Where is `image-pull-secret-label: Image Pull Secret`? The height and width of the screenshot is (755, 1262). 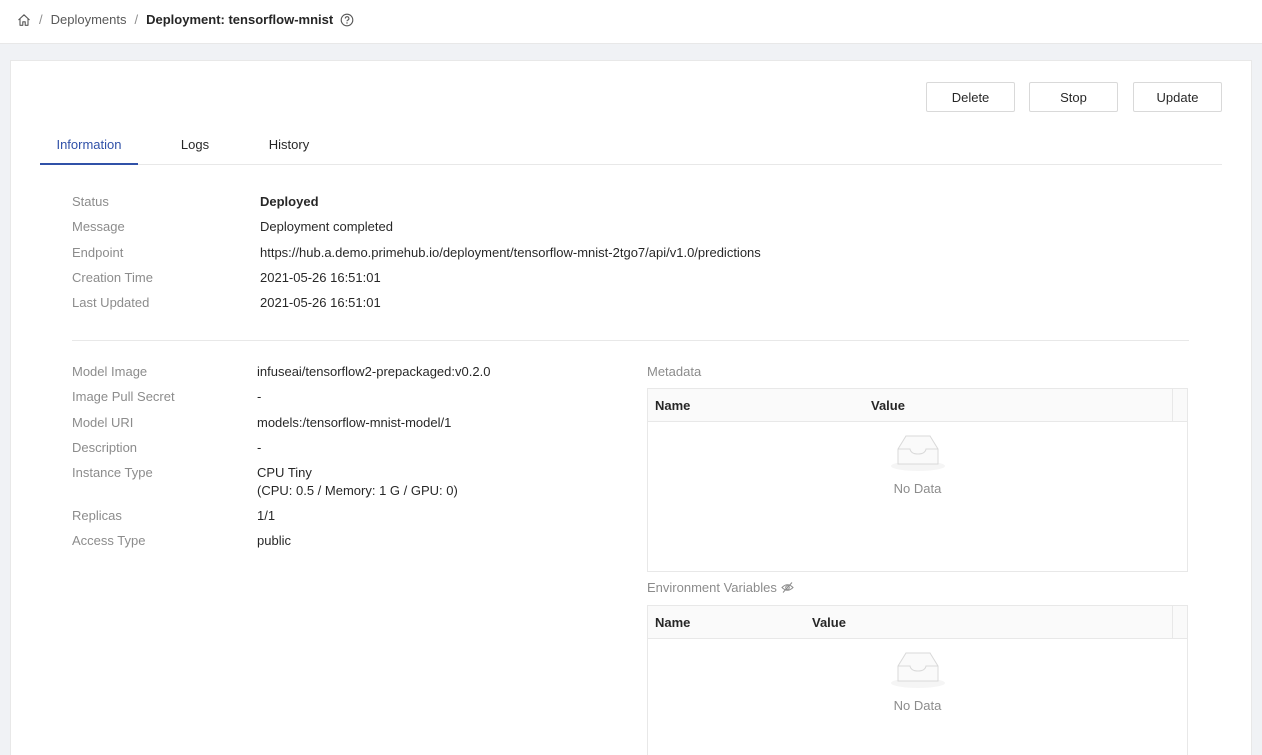
image-pull-secret-label: Image Pull Secret is located at coordinates (123, 396).